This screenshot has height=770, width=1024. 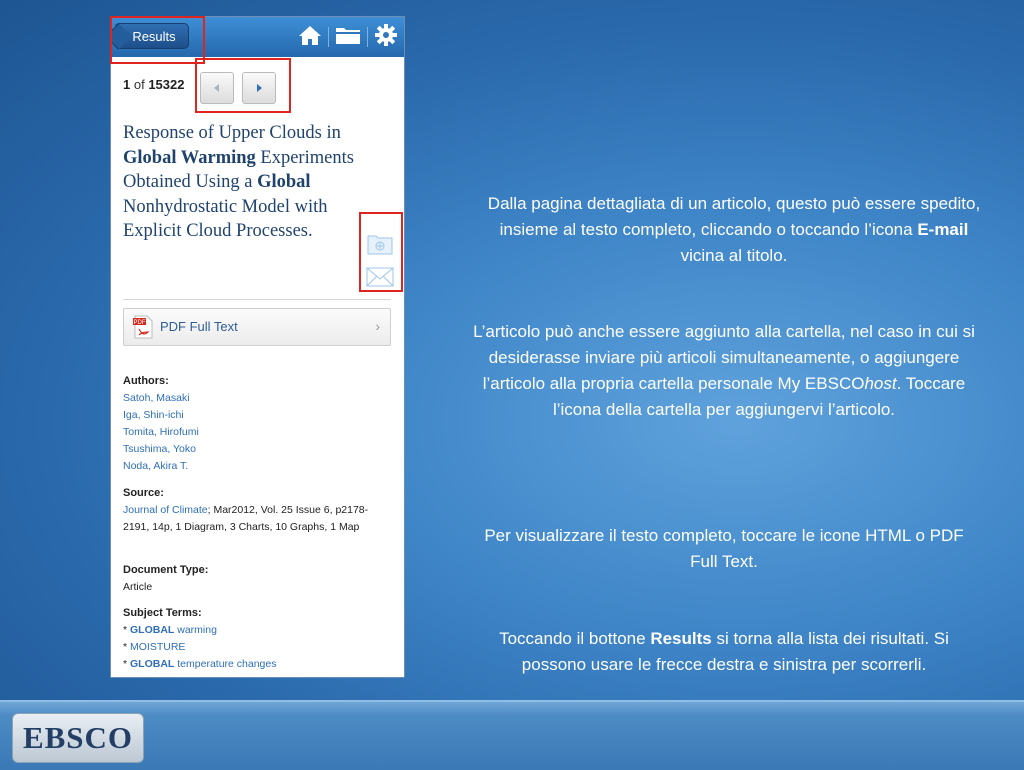 I want to click on subject-term: * GLOBAL warming, so click(x=258, y=630).